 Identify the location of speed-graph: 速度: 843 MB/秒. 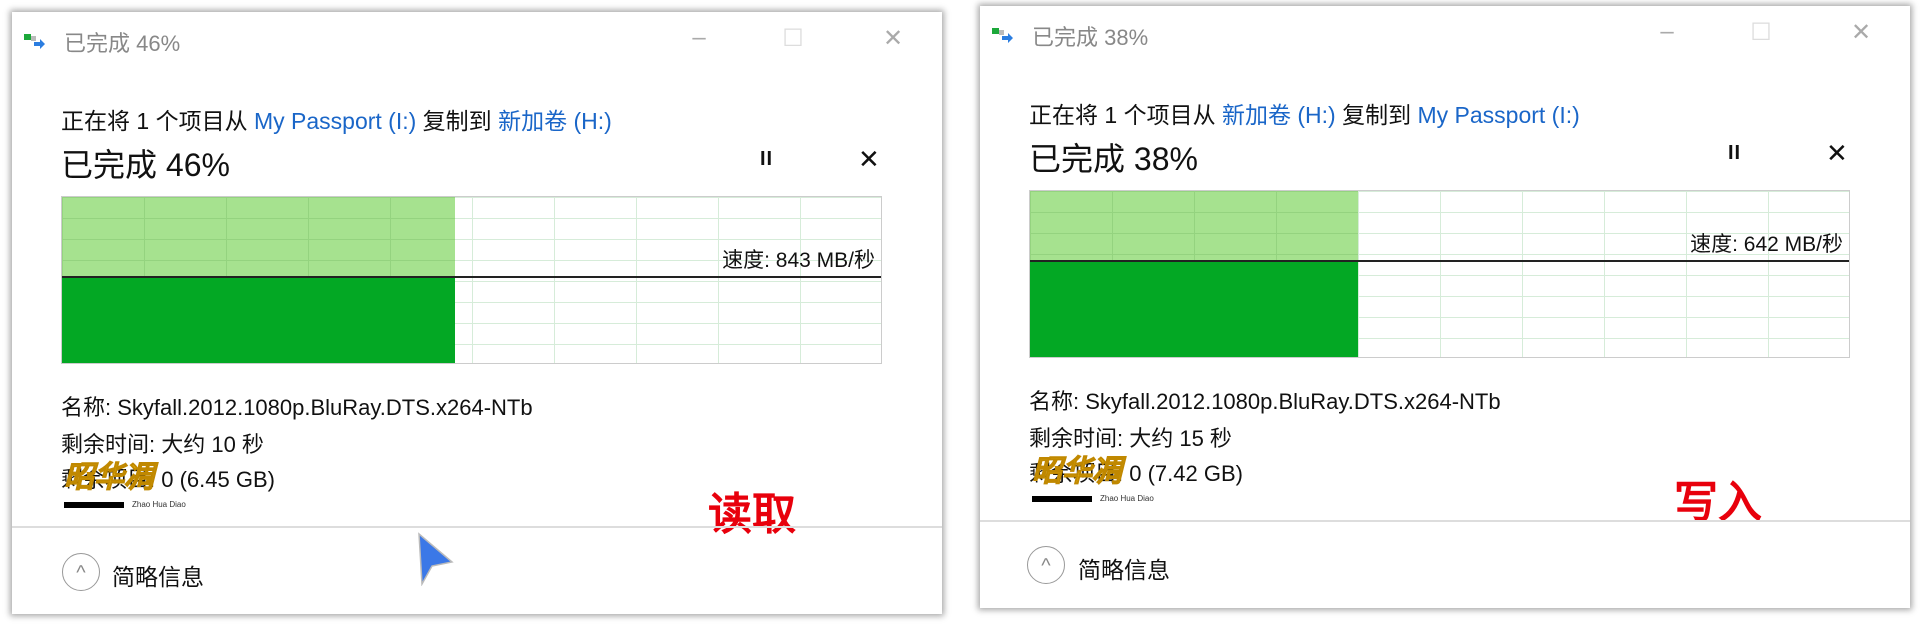
(471, 280).